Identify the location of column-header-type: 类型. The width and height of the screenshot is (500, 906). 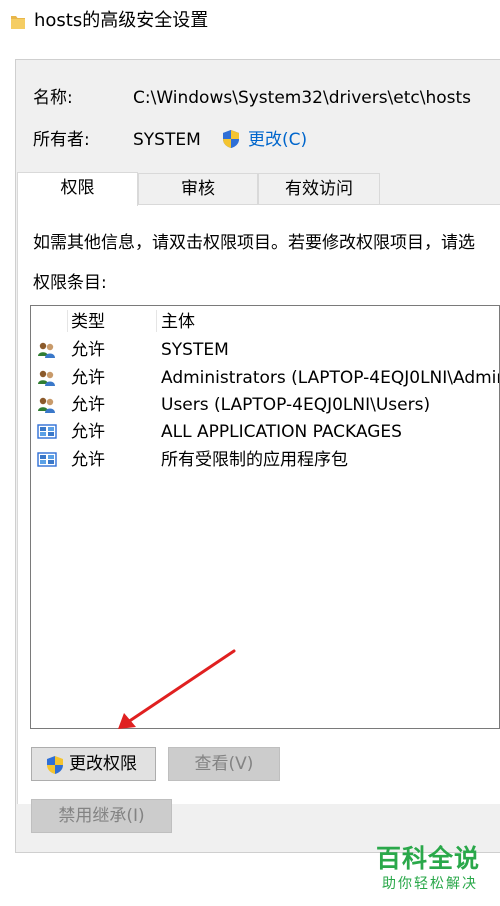
(88, 322).